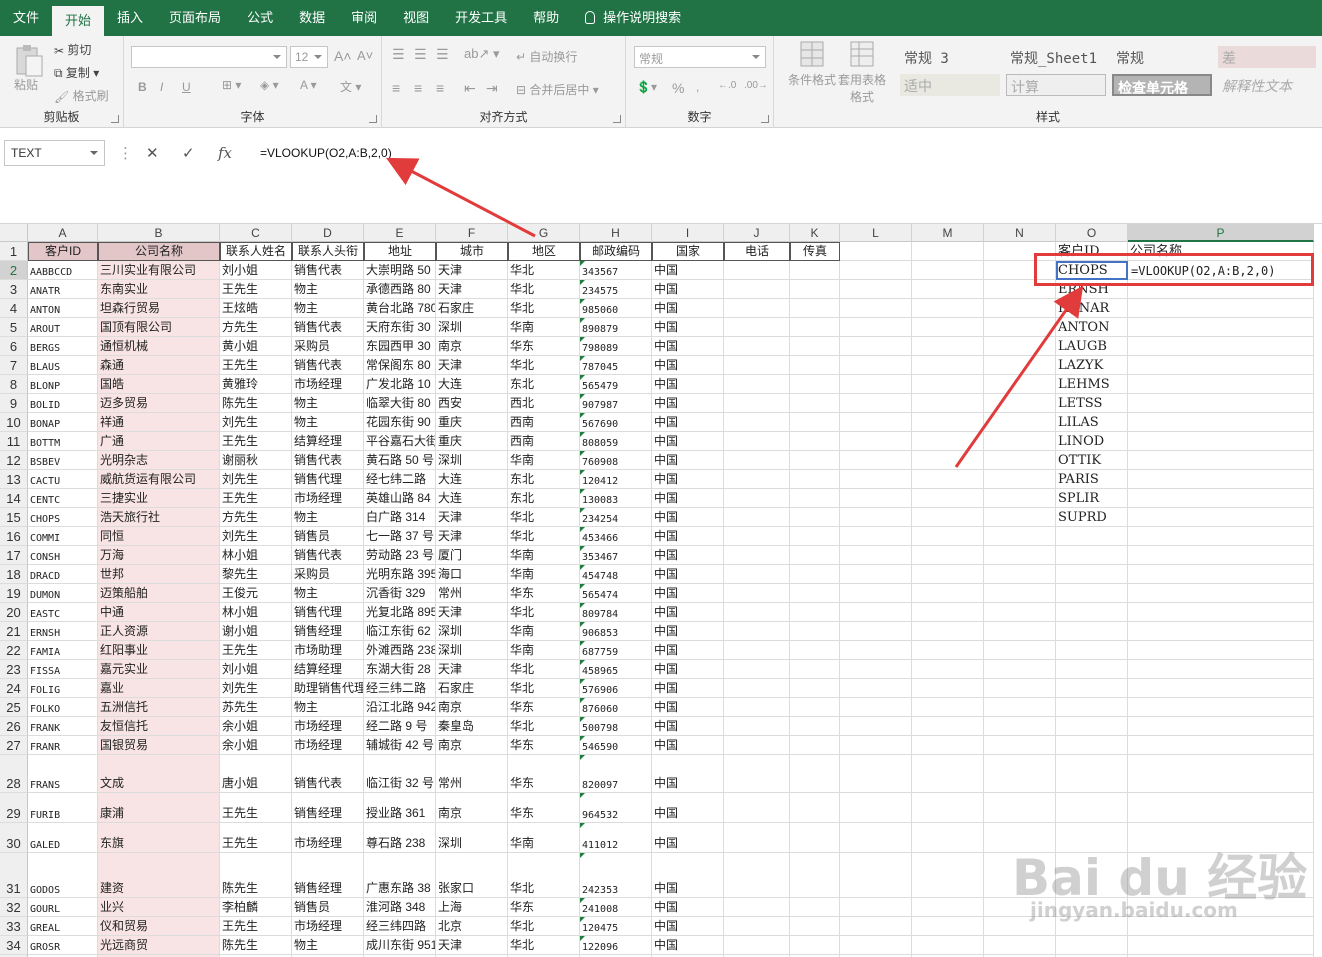 The image size is (1322, 957). Describe the element at coordinates (757, 745) in the screenshot. I see `cell-j27` at that location.